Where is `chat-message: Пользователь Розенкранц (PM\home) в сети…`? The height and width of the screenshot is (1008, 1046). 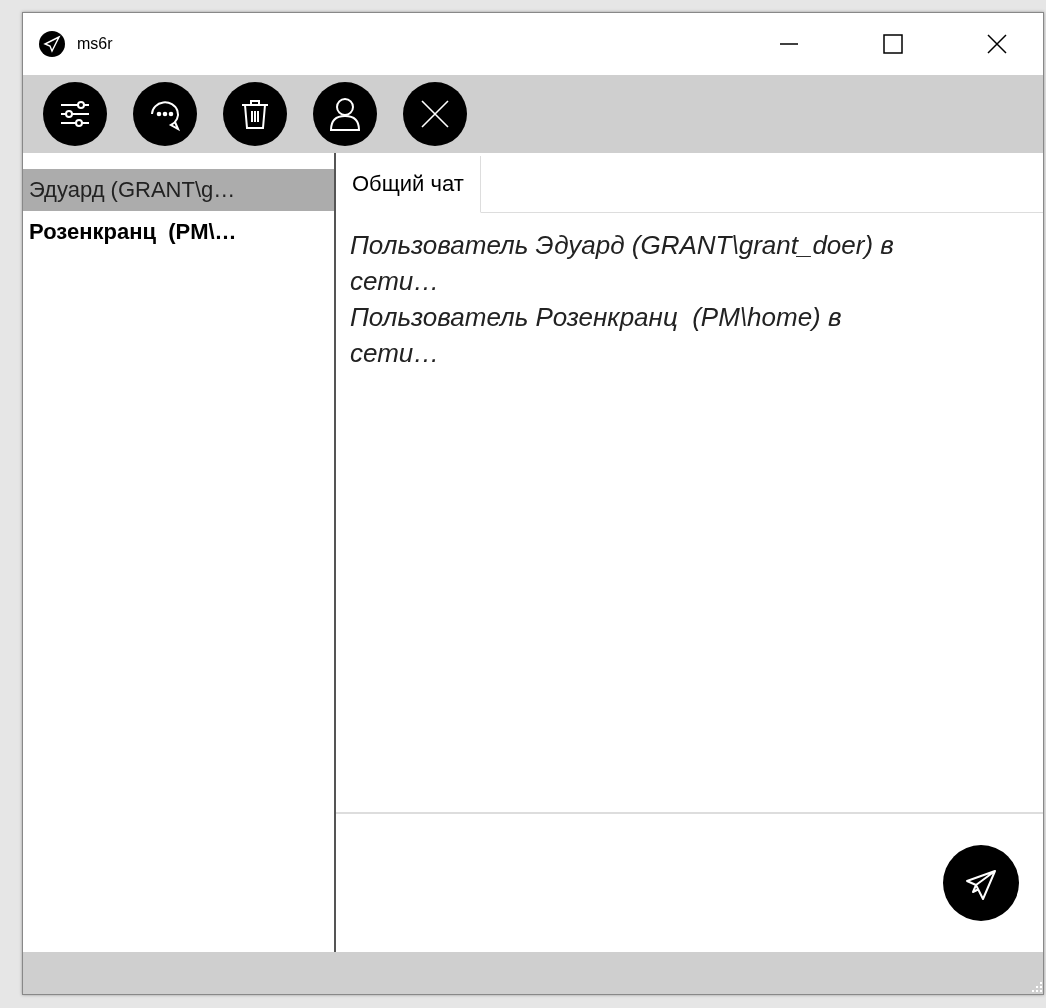 chat-message: Пользователь Розенкранц (PM\home) в сети… is located at coordinates (596, 335).